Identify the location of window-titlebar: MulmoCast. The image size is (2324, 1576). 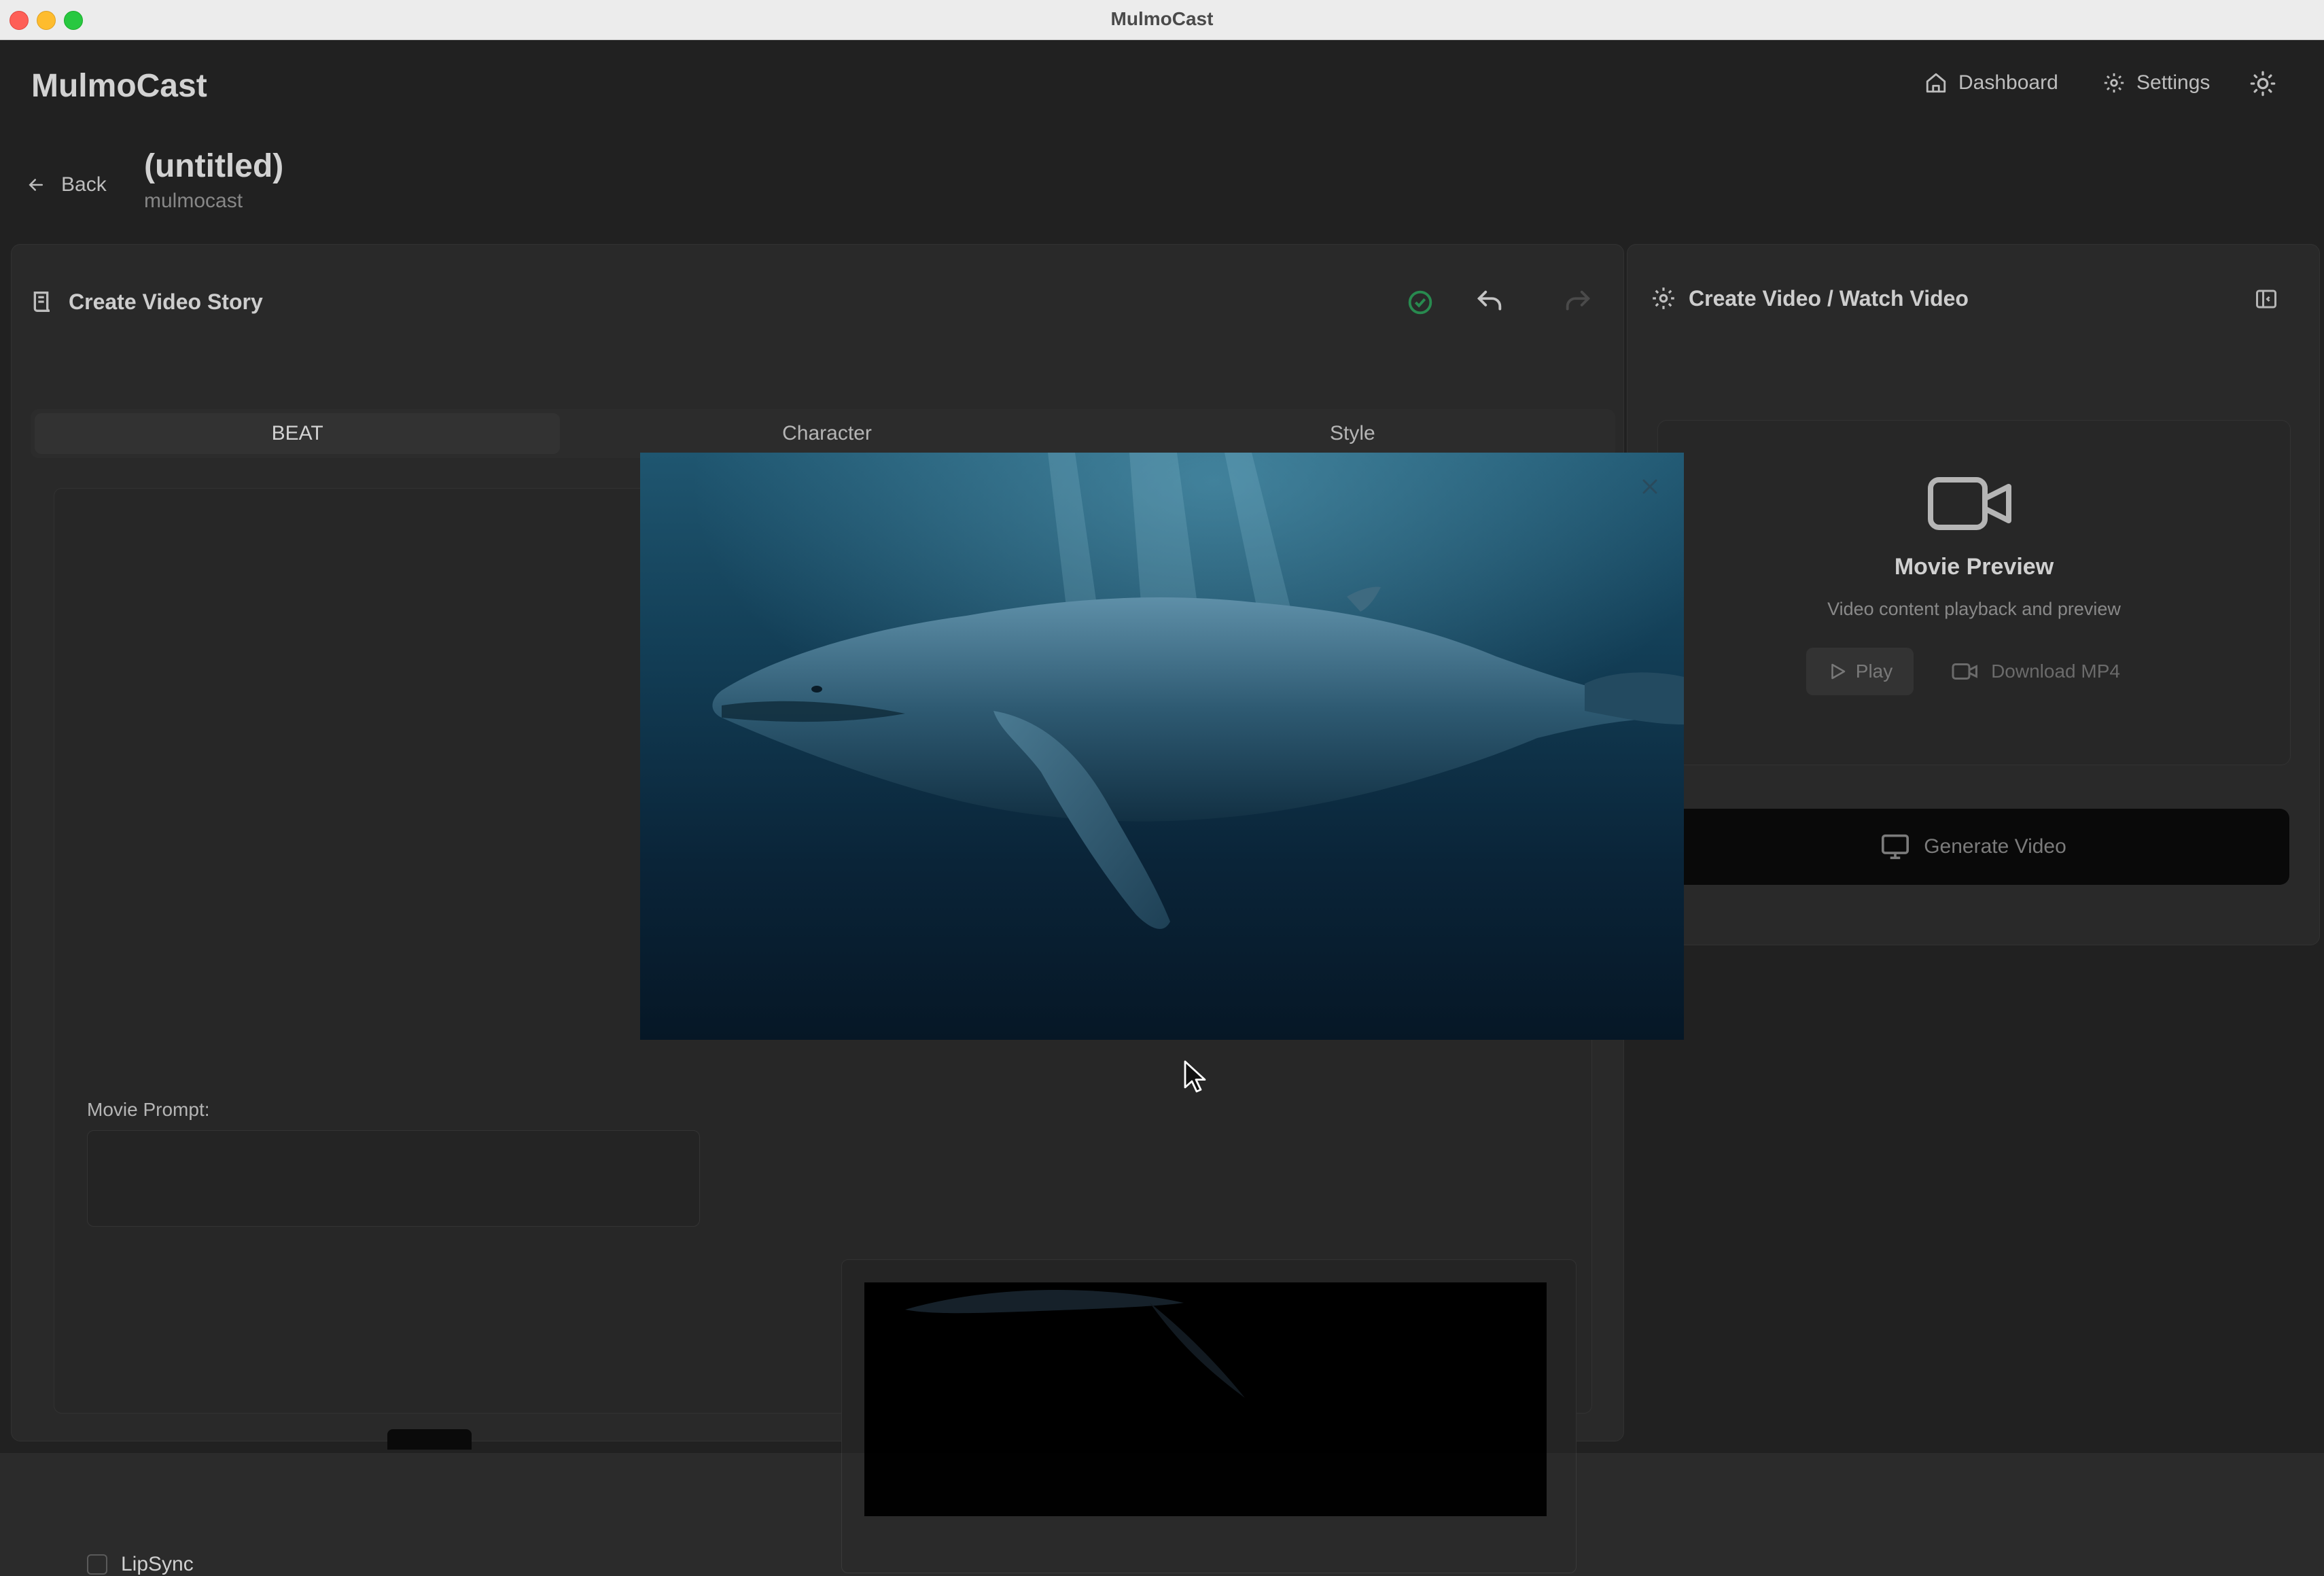
(1162, 20).